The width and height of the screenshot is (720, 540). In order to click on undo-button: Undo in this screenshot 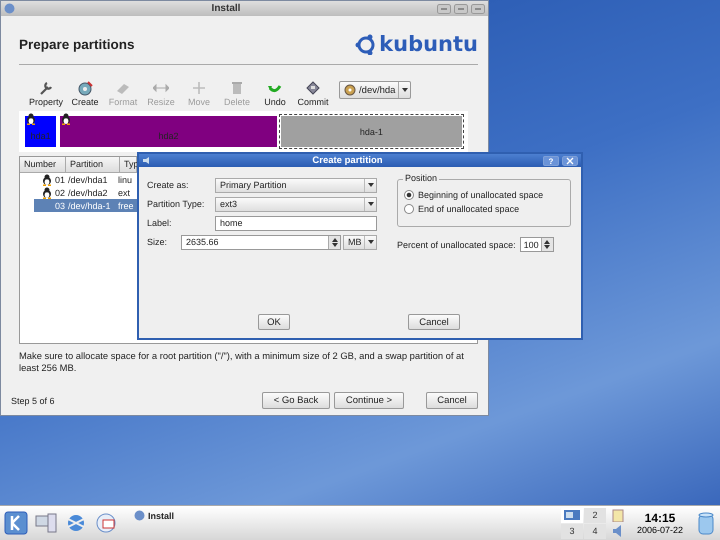, I will do `click(275, 93)`.